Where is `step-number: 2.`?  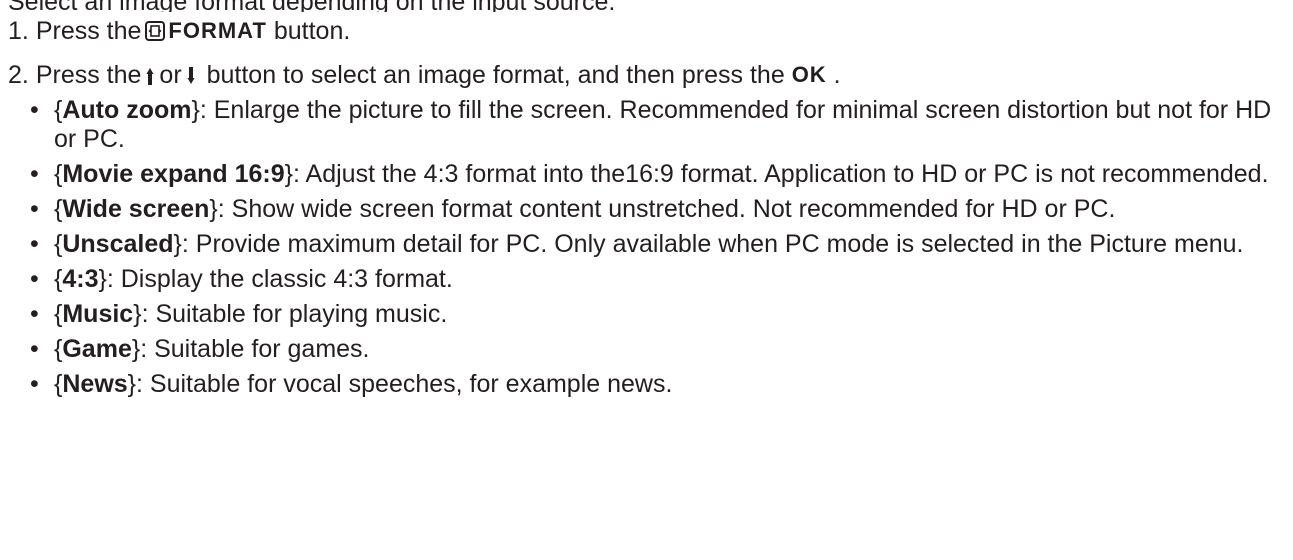 step-number: 2. is located at coordinates (18, 75).